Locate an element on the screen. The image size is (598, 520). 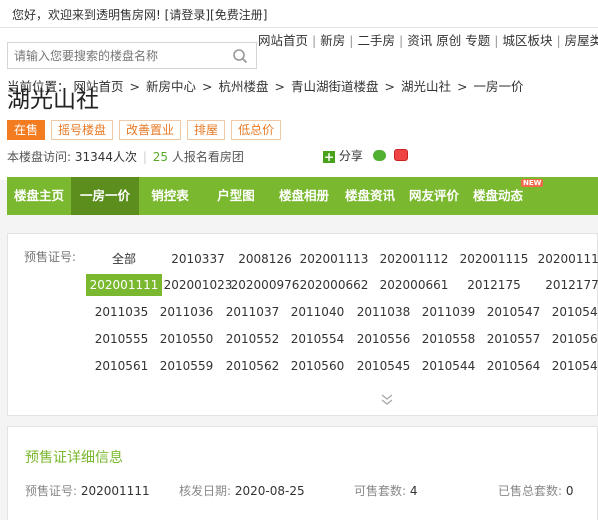
chevron-down-icon is located at coordinates (387, 399).